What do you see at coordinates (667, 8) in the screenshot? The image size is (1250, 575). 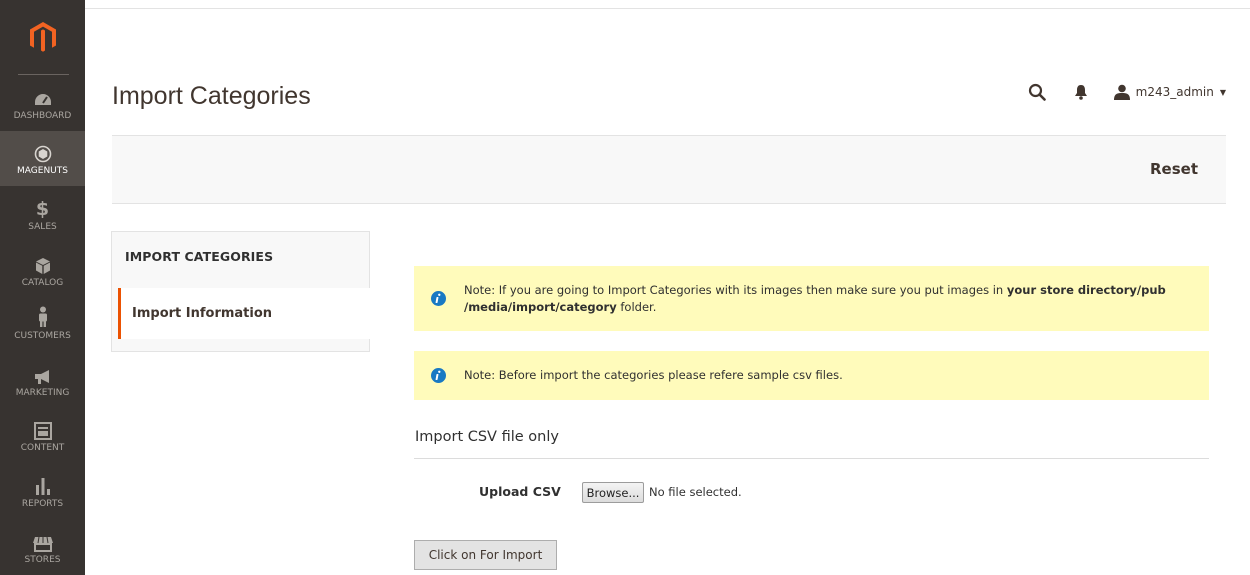 I see `top-divider` at bounding box center [667, 8].